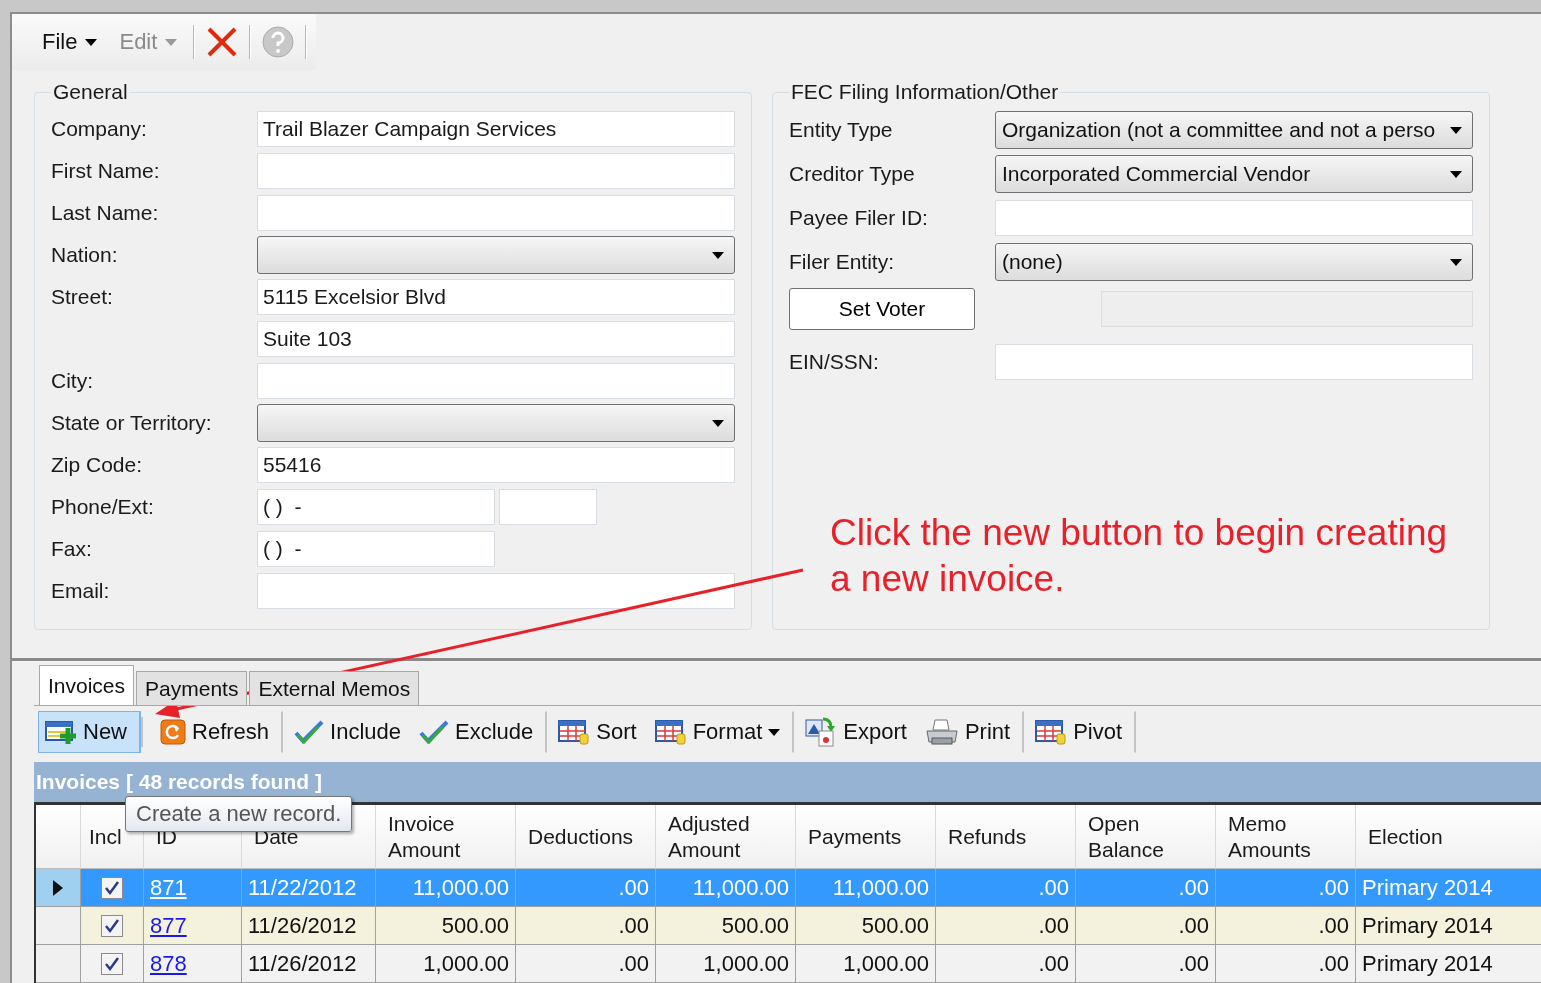  I want to click on field-label: Company:, so click(99, 129).